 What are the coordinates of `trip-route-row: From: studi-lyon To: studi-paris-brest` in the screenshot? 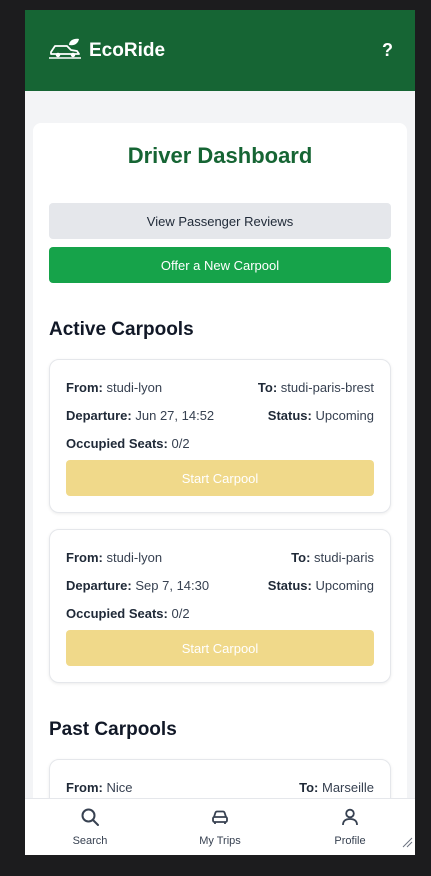 It's located at (220, 387).